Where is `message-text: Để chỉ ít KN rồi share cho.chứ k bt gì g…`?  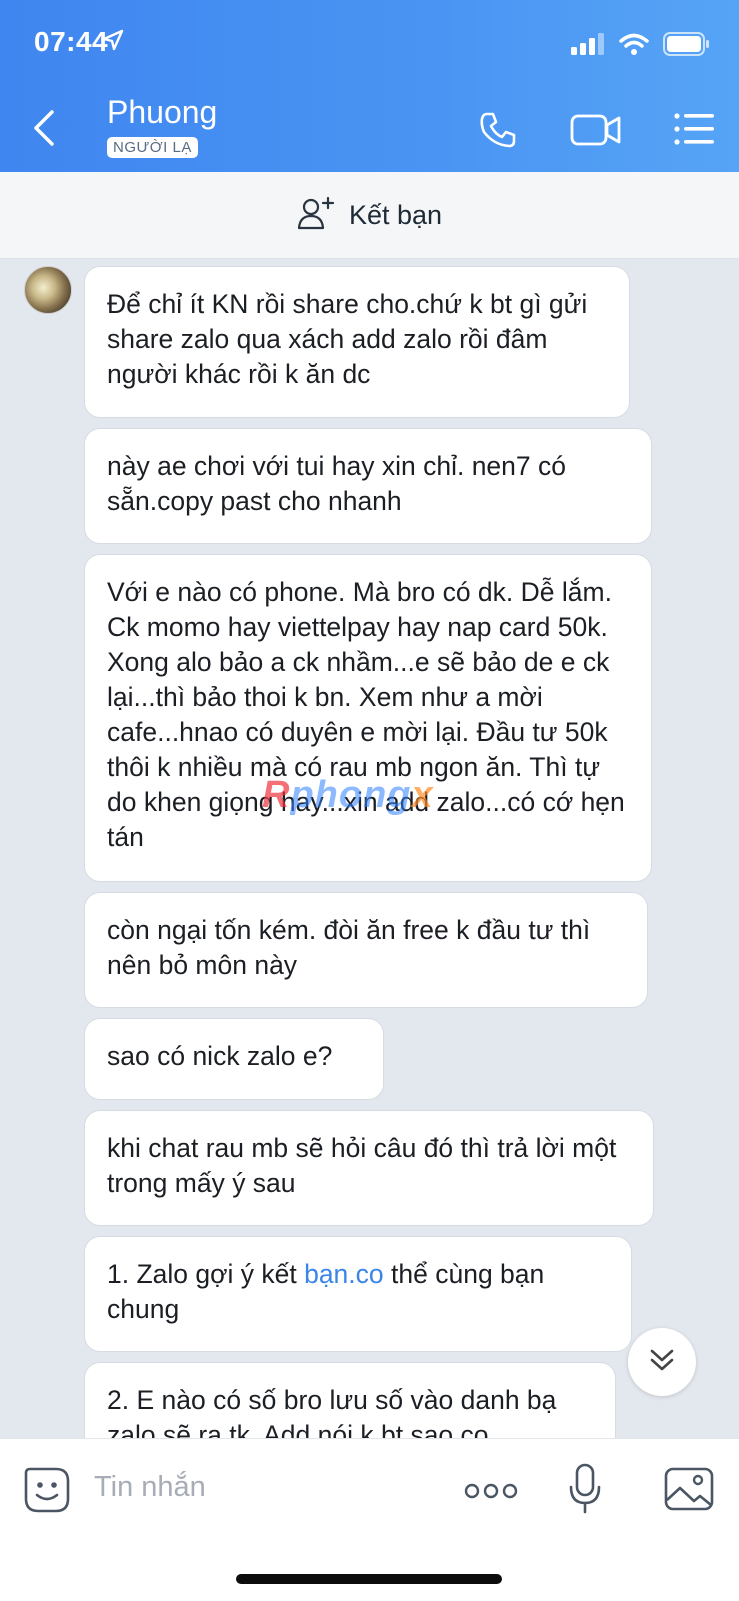 message-text: Để chỉ ít KN rồi share cho.chứ k bt gì g… is located at coordinates (347, 339).